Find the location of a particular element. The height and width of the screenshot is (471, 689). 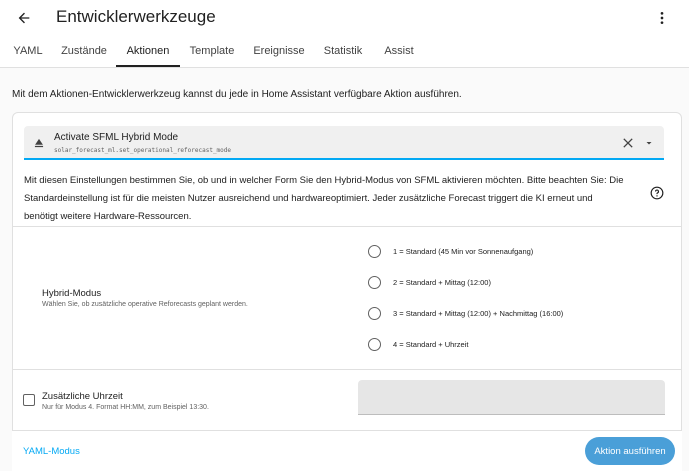

hybrid-mode-title: Hybrid-Modus is located at coordinates (72, 293).